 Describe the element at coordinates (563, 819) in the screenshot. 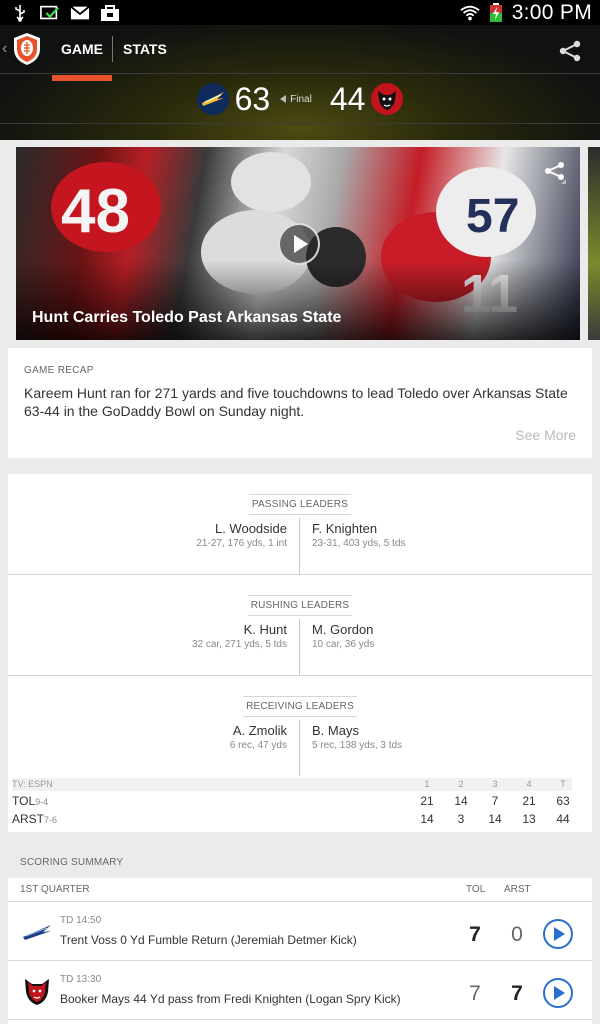

I see `total-score: 44` at that location.